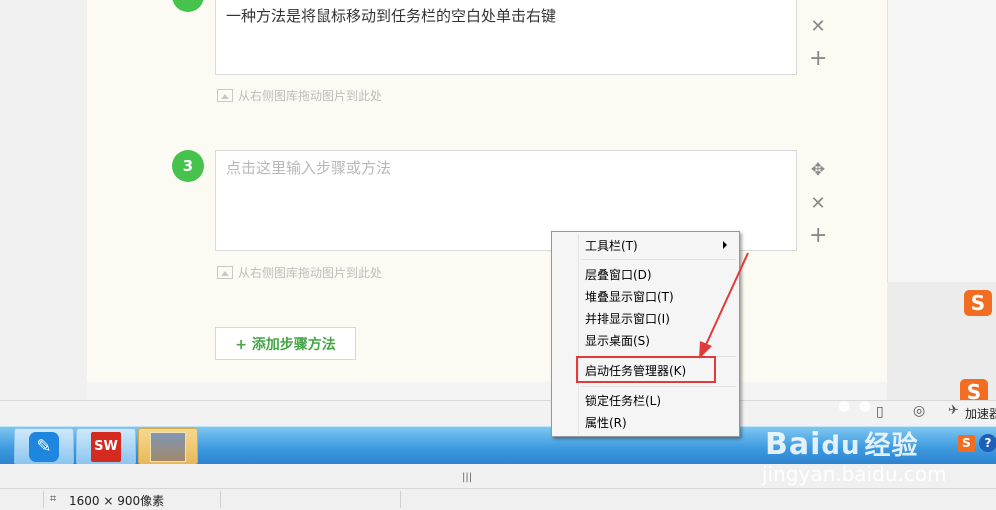  Describe the element at coordinates (818, 204) in the screenshot. I see `delete-step-3-icon: ✕` at that location.